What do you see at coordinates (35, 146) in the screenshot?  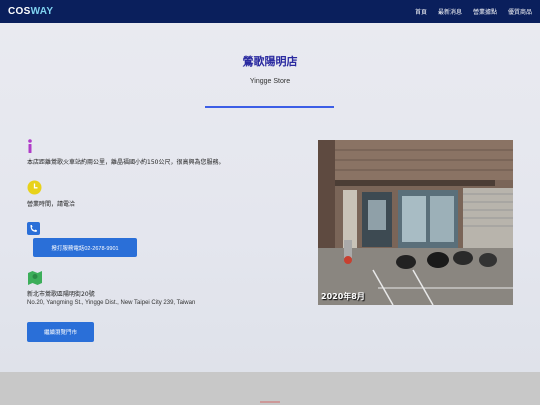 I see `info-icon` at bounding box center [35, 146].